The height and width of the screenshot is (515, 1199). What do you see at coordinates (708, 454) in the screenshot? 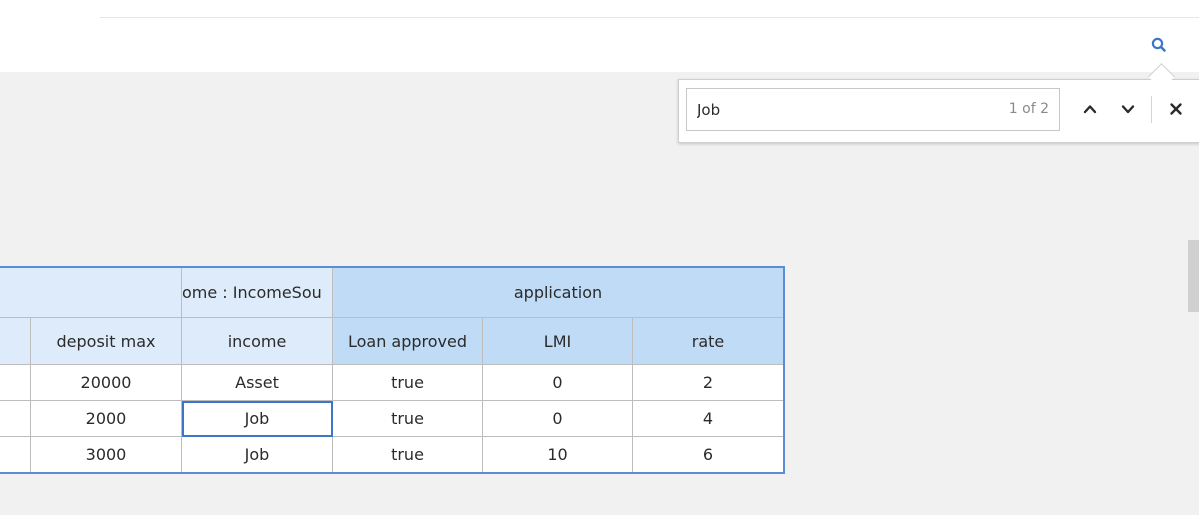
I see `table-cell: 6` at bounding box center [708, 454].